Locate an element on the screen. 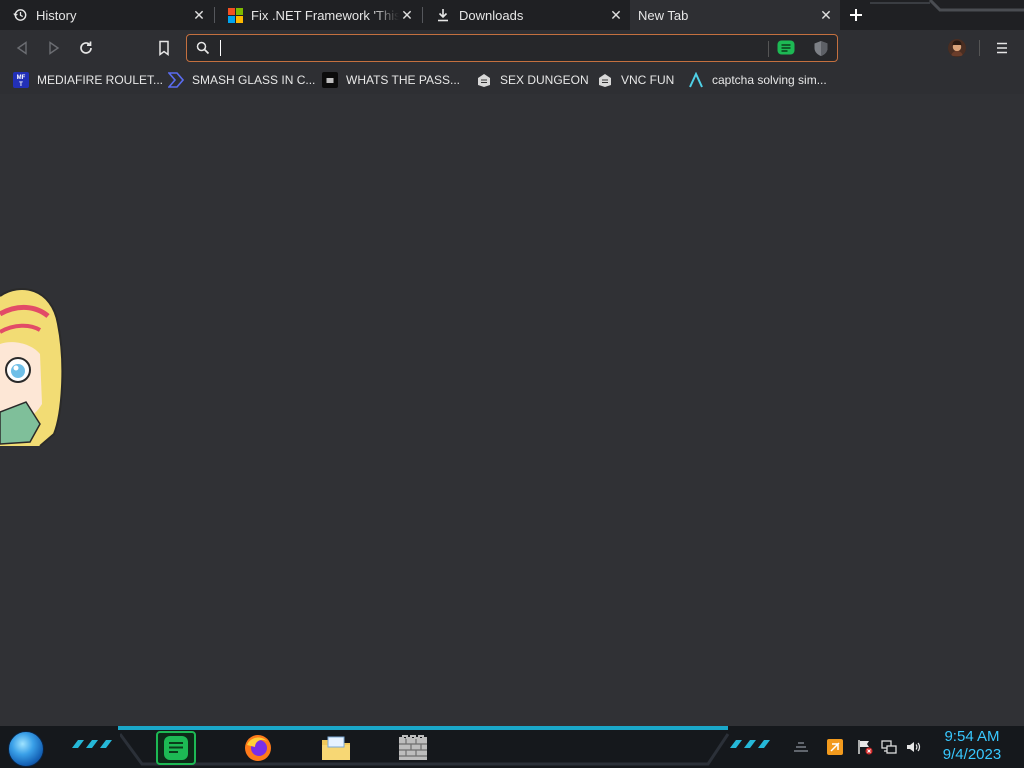 This screenshot has height=768, width=1024. menu-icon is located at coordinates (1002, 48).